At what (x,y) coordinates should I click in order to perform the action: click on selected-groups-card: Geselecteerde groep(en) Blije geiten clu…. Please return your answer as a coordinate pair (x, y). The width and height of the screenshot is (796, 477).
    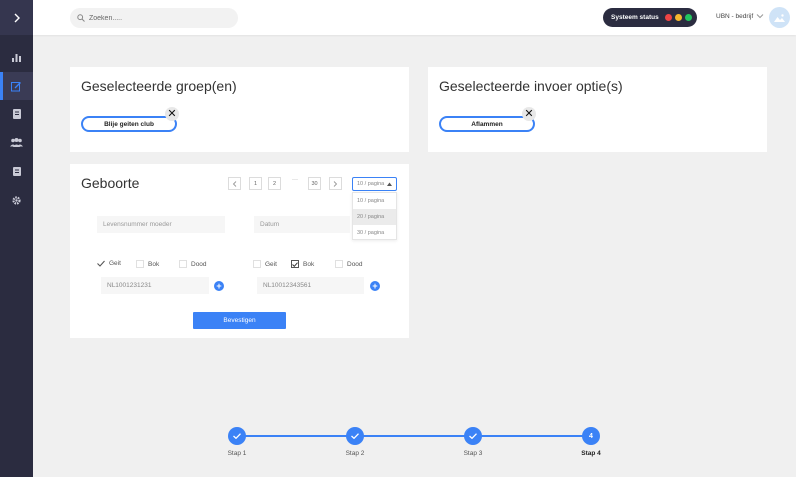
    Looking at the image, I should click on (239, 109).